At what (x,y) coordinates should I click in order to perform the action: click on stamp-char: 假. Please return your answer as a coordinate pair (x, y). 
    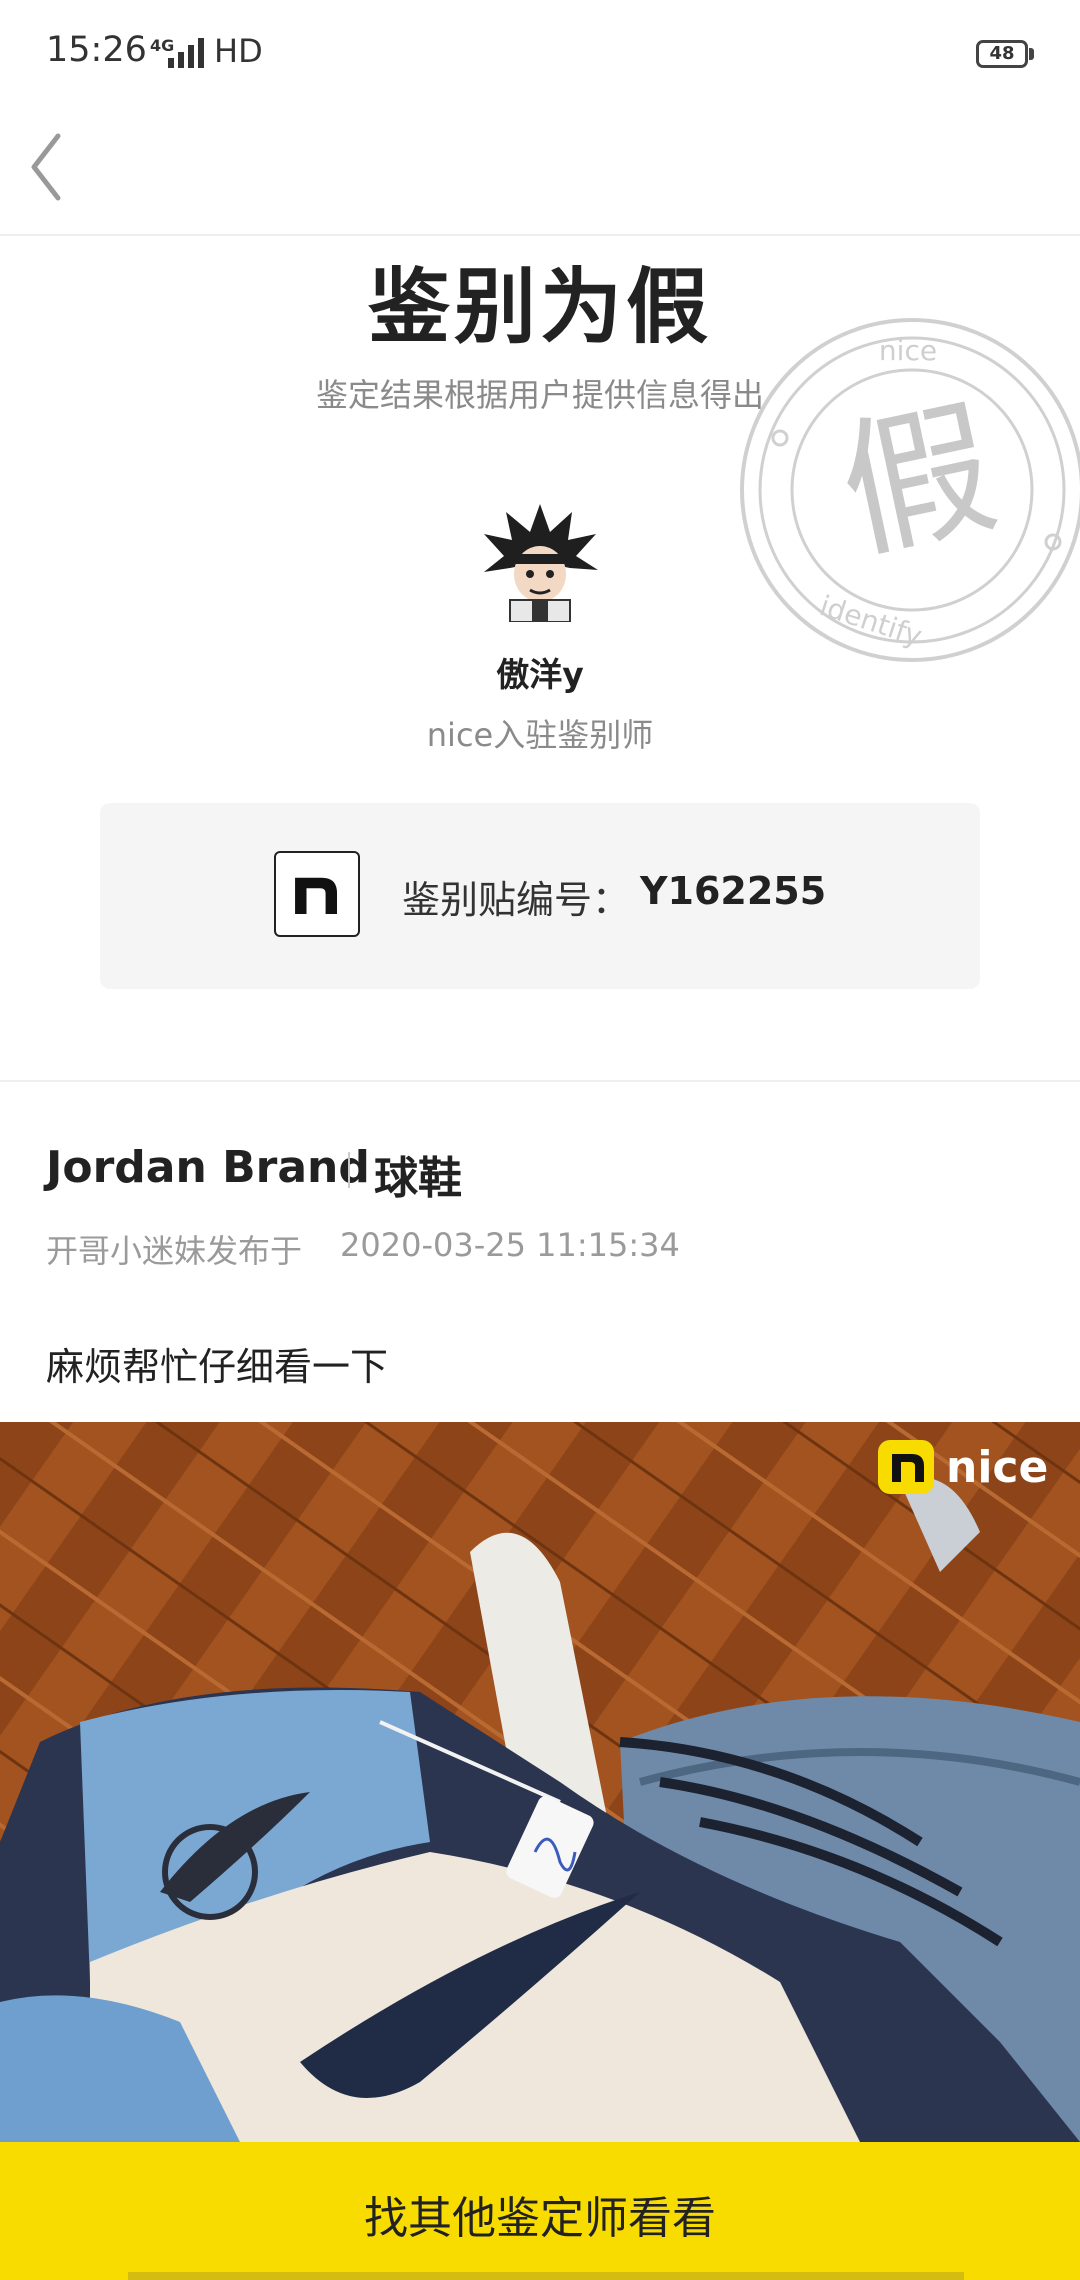
    Looking at the image, I should click on (918, 481).